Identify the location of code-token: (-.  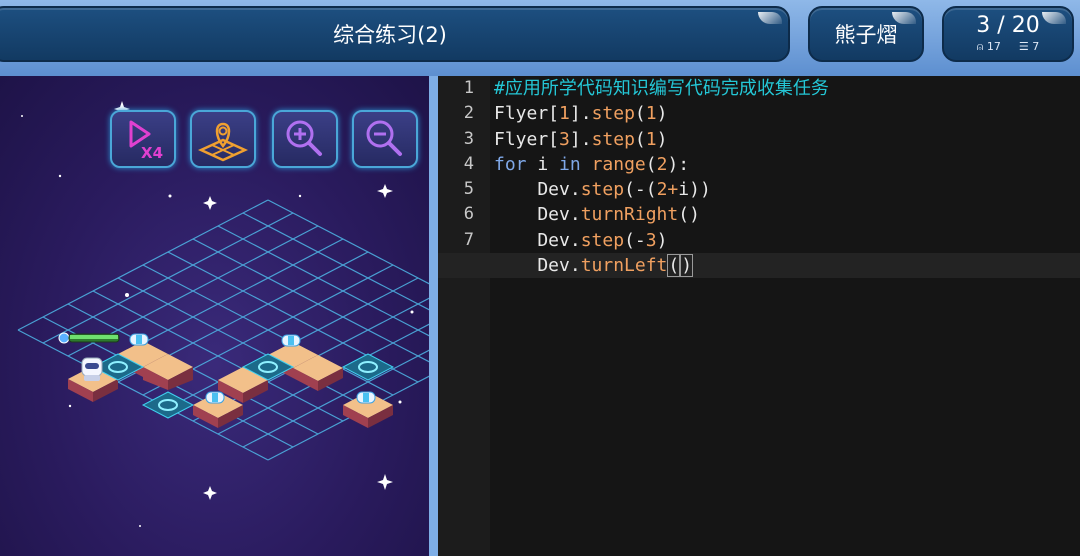
(635, 240).